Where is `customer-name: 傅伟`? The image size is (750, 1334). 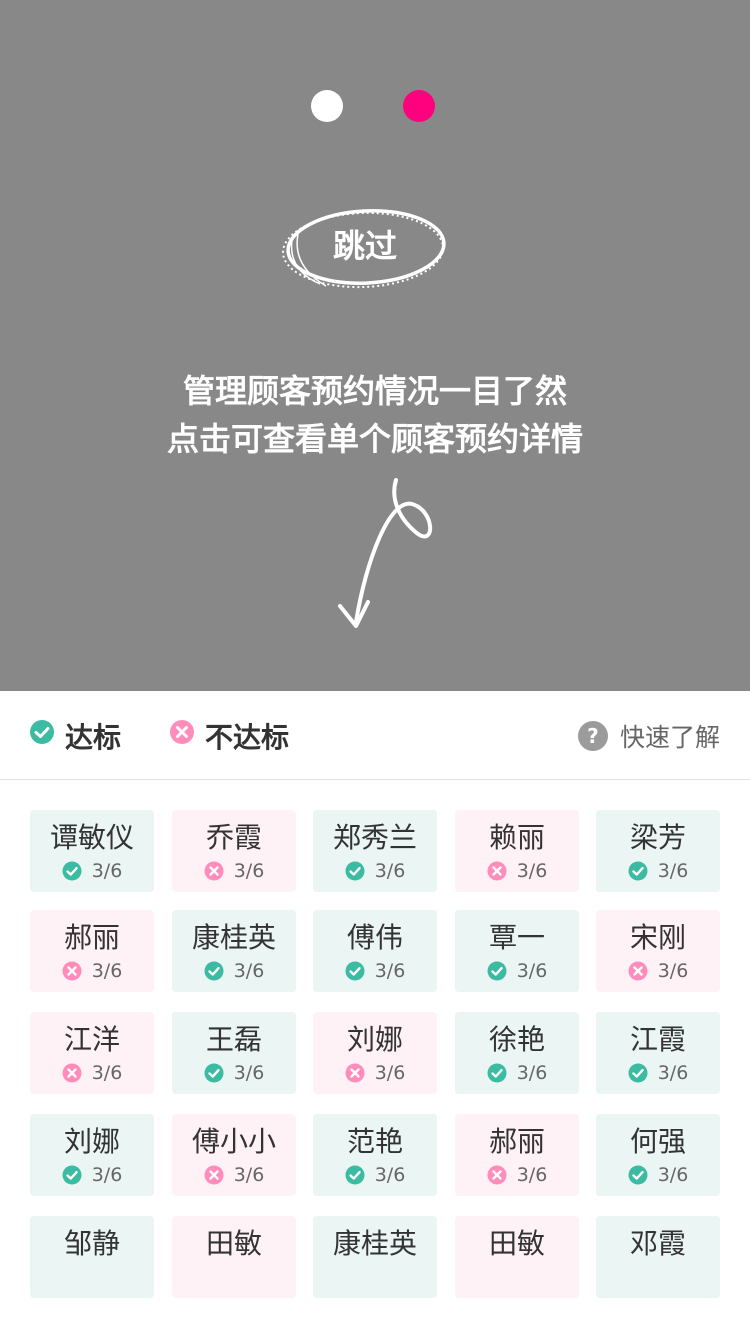
customer-name: 傅伟 is located at coordinates (374, 937).